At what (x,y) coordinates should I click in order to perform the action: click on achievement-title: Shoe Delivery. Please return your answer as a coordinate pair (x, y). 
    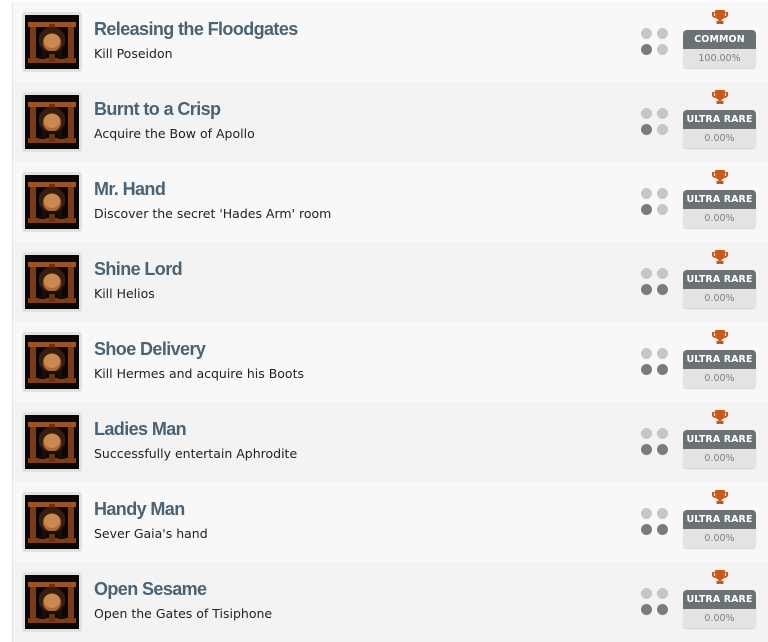
    Looking at the image, I should click on (150, 349).